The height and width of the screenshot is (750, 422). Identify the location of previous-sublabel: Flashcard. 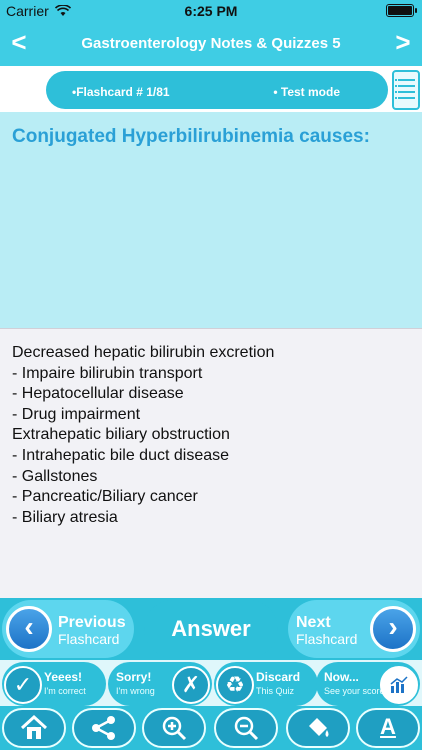
(89, 639).